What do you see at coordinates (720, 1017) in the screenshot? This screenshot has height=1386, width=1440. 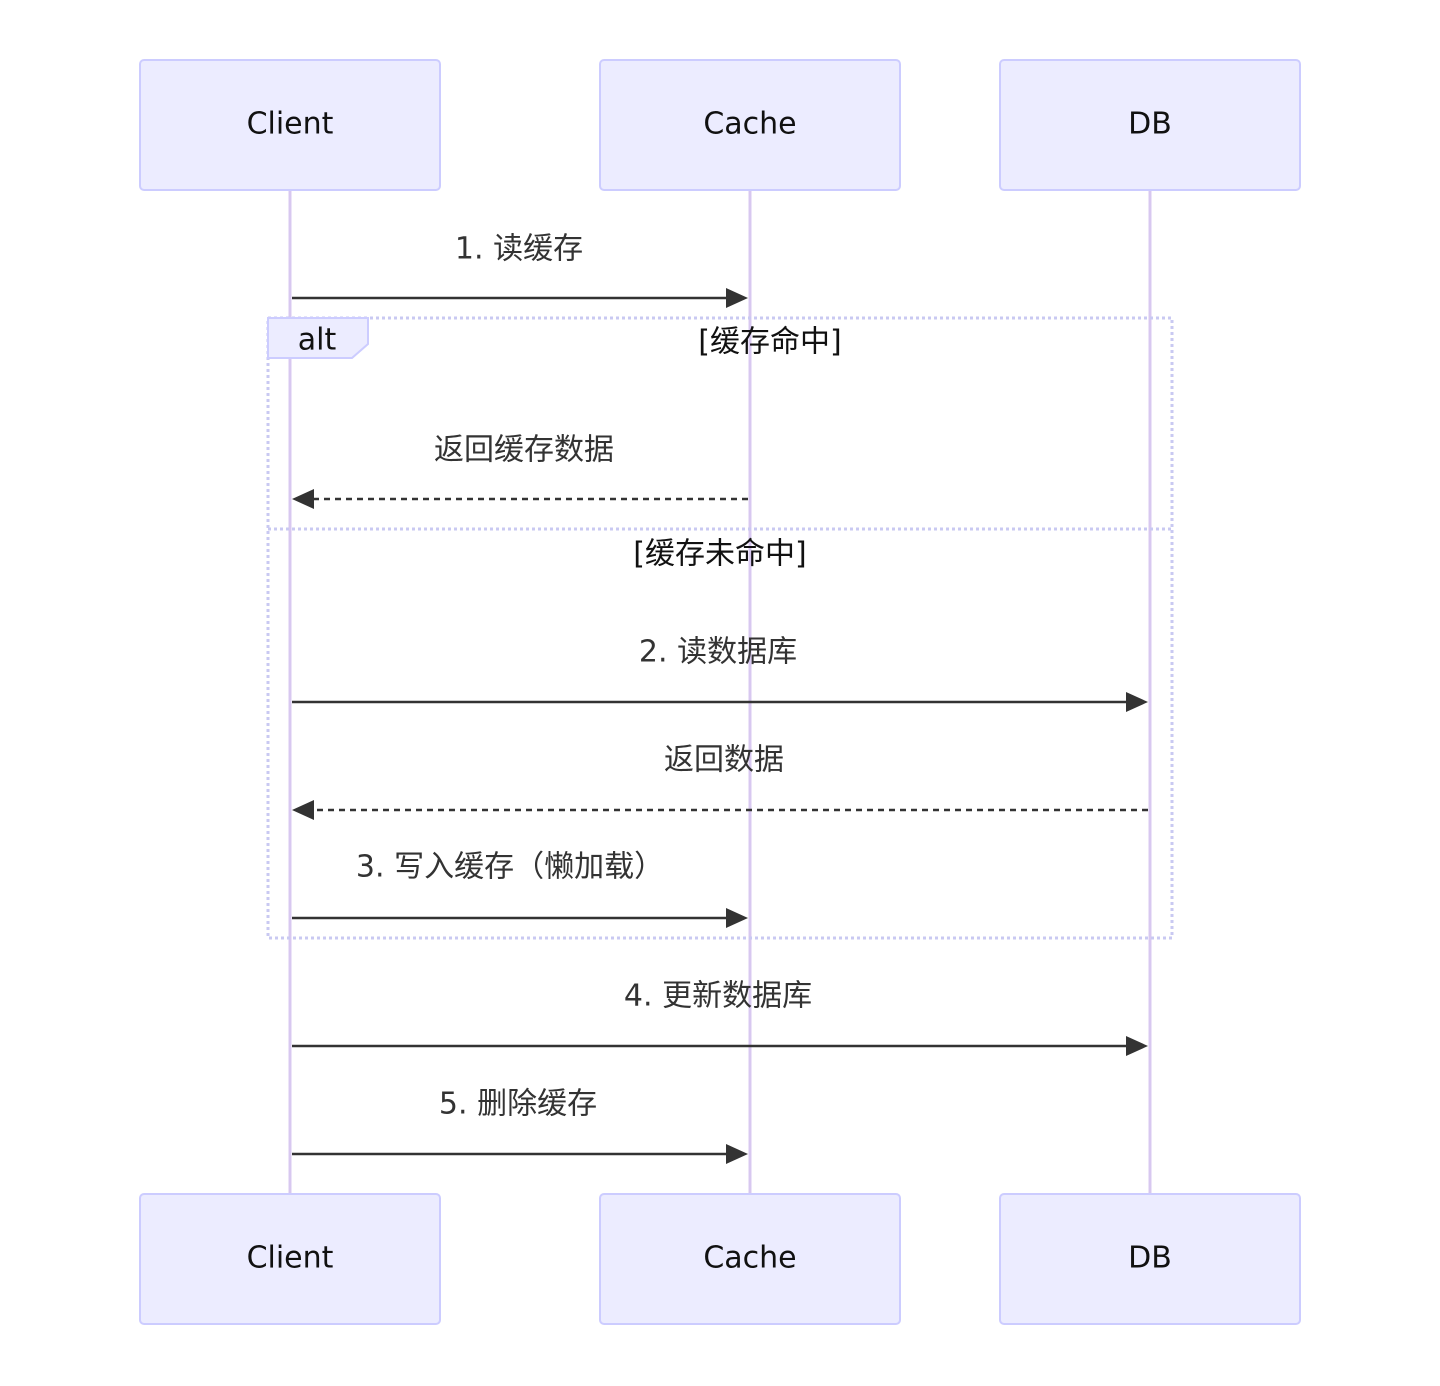 I see `message-update-db: 4. 更新数据库` at bounding box center [720, 1017].